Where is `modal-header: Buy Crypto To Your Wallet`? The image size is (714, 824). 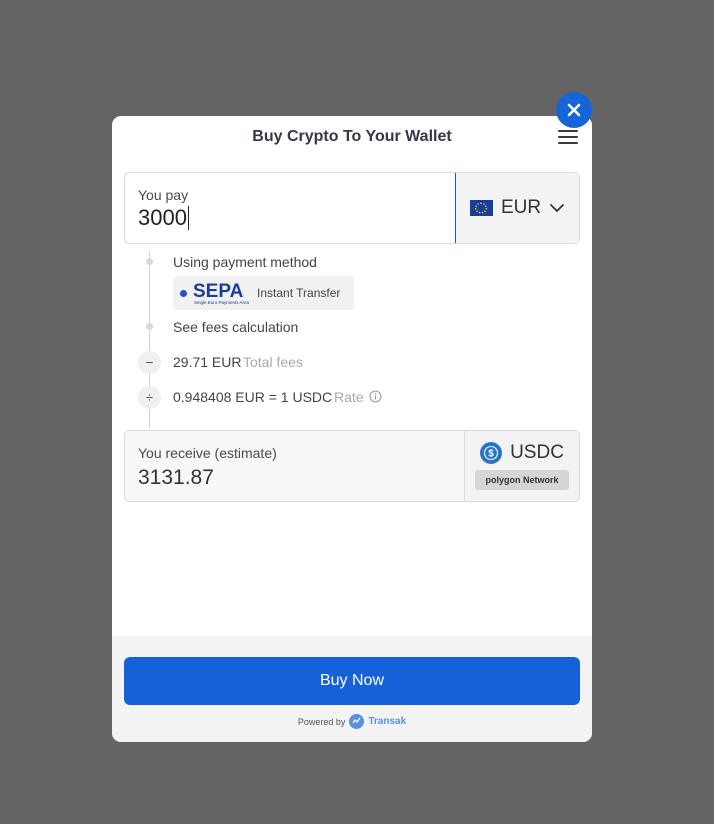 modal-header: Buy Crypto To Your Wallet is located at coordinates (352, 136).